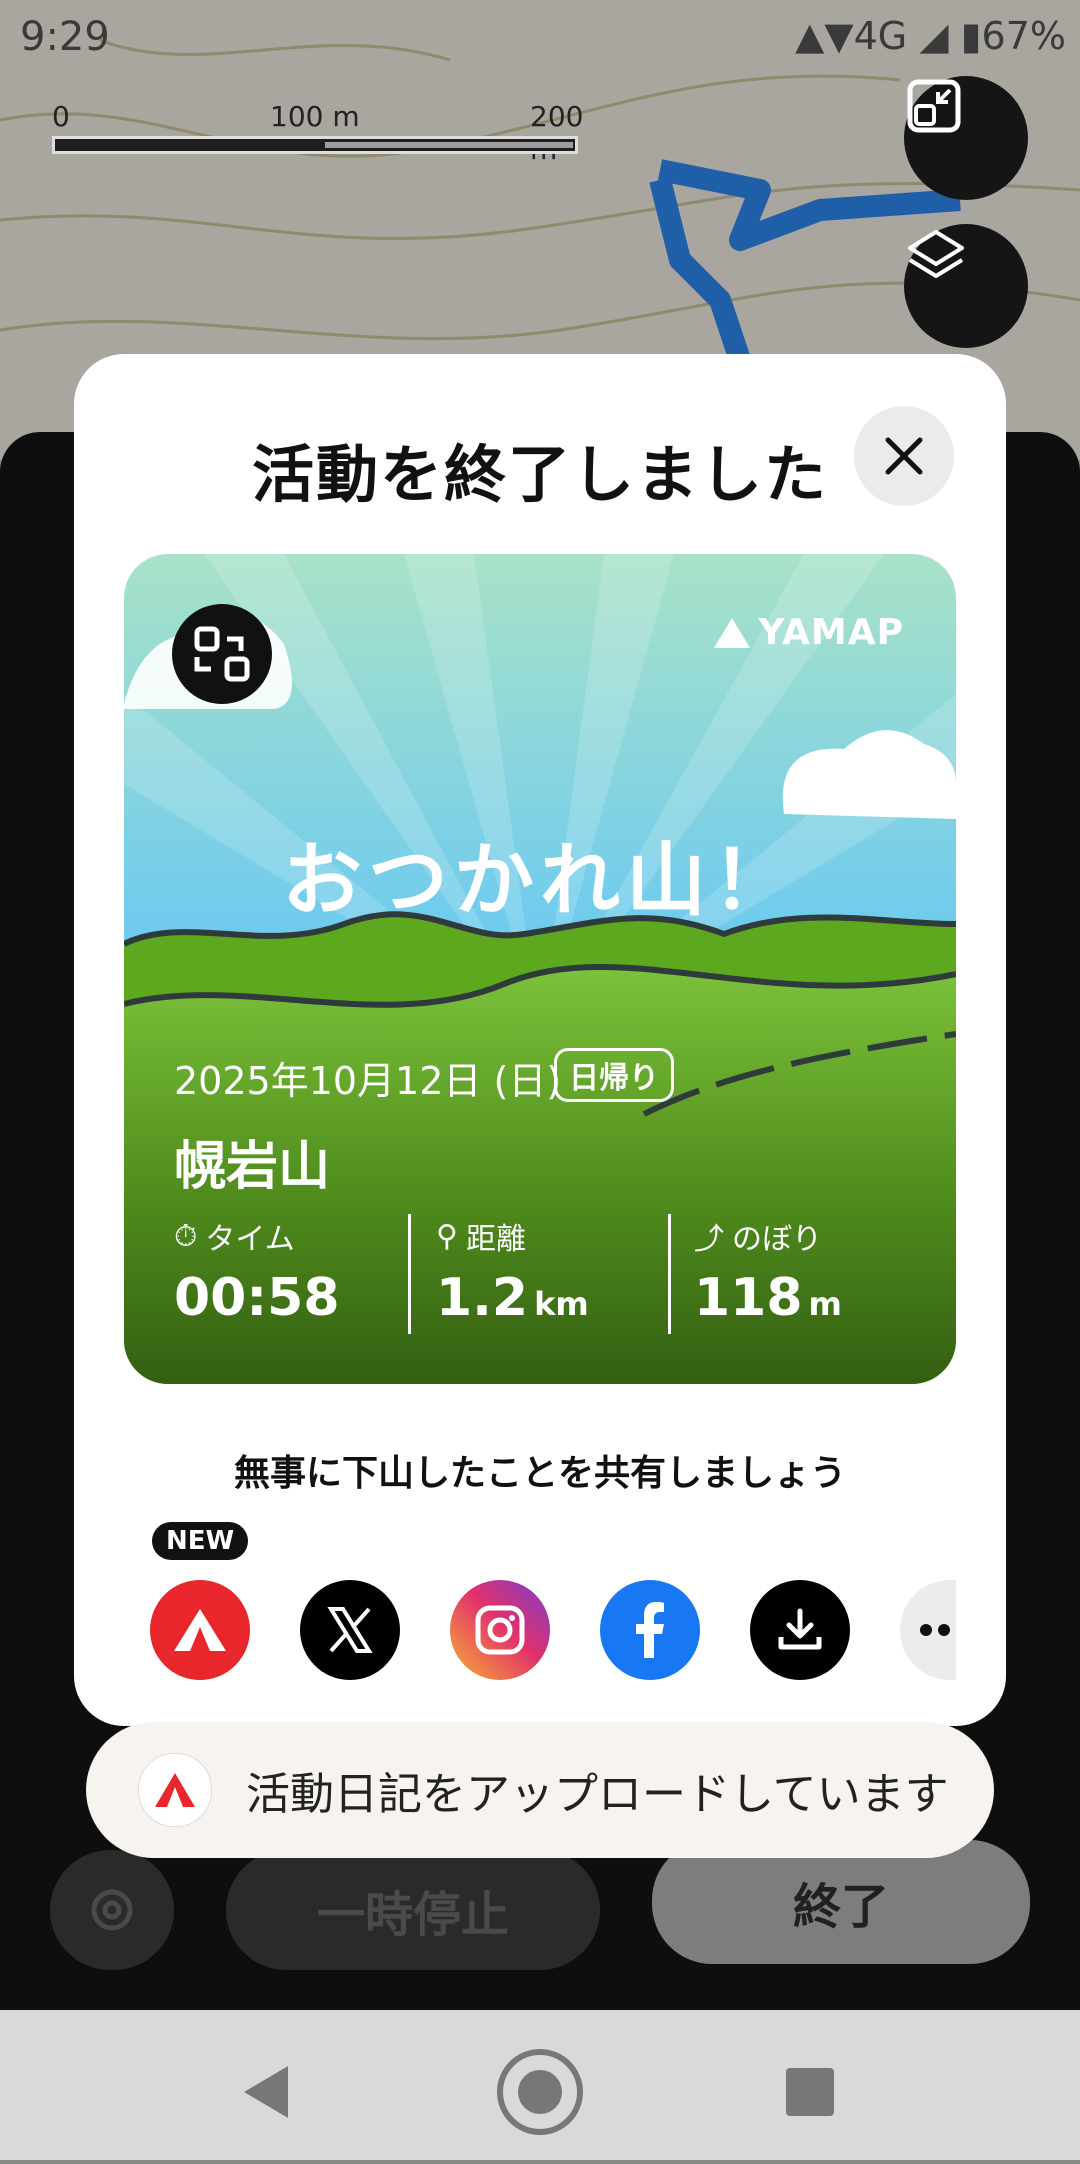 The width and height of the screenshot is (1080, 2164). What do you see at coordinates (539, 2092) in the screenshot?
I see `nav-buttons` at bounding box center [539, 2092].